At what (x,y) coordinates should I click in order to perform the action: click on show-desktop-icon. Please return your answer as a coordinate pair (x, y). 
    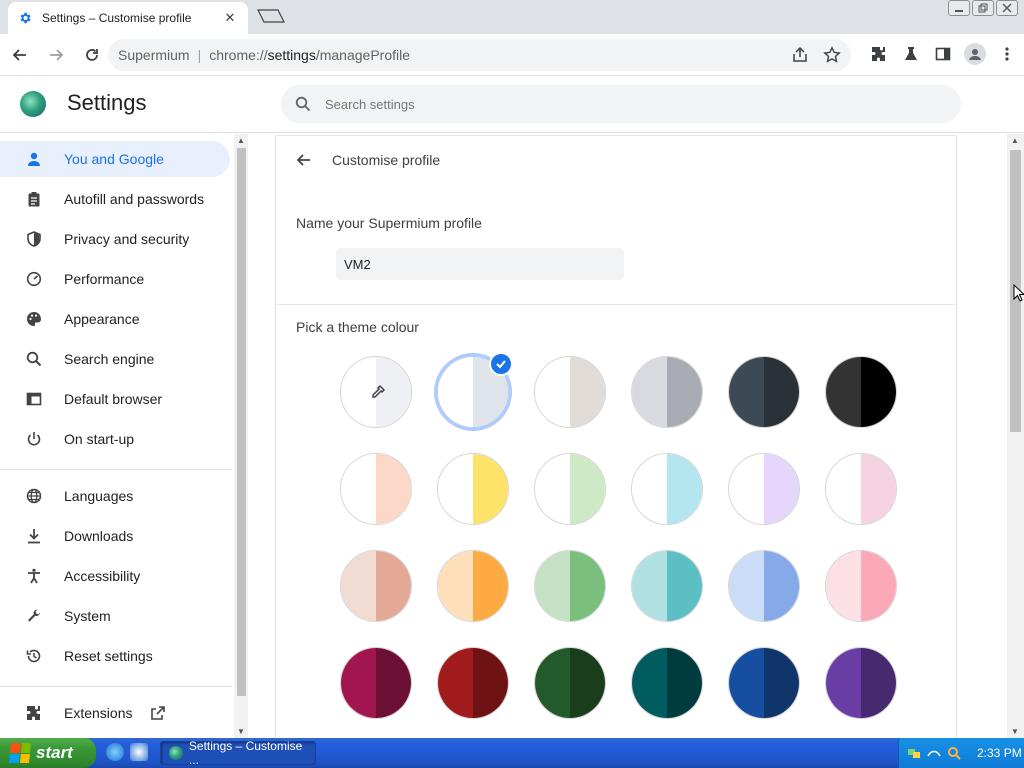
    Looking at the image, I should click on (139, 752).